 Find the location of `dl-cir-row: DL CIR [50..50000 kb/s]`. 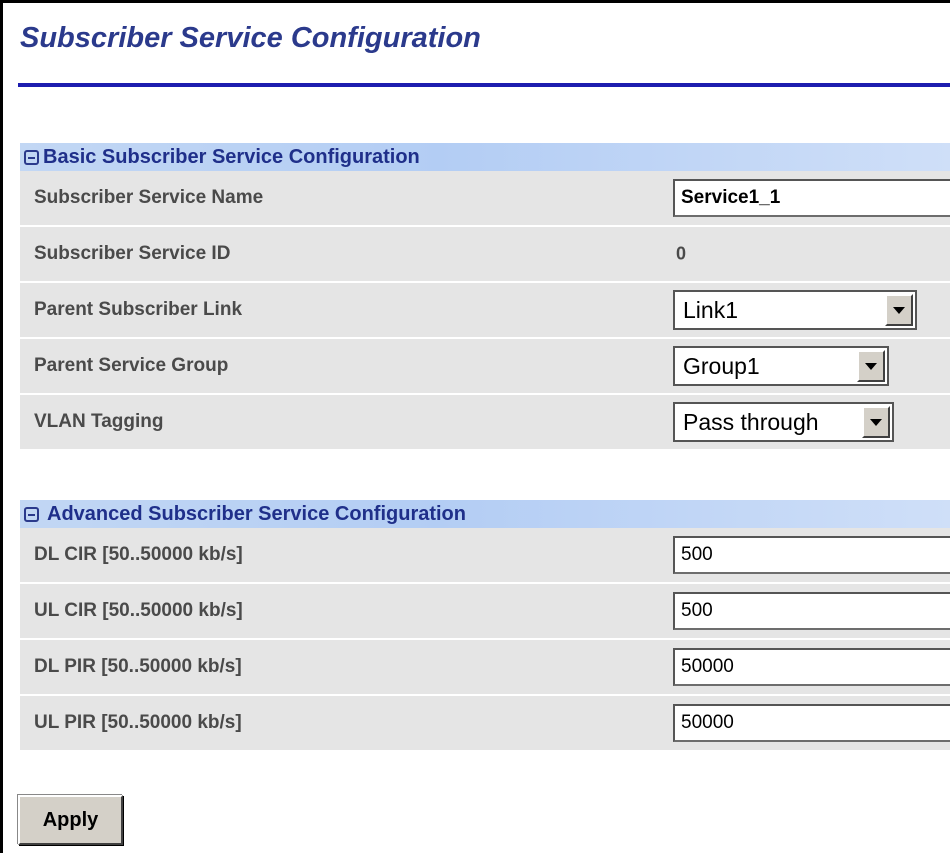

dl-cir-row: DL CIR [50..50000 kb/s] is located at coordinates (485, 556).